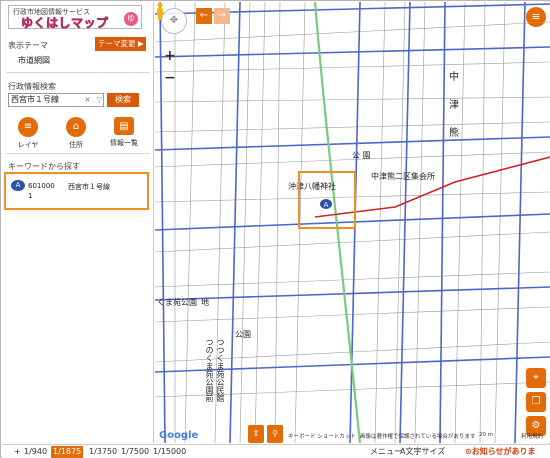 The image size is (550, 458). What do you see at coordinates (34, 60) in the screenshot?
I see `theme-value: 市道網図` at bounding box center [34, 60].